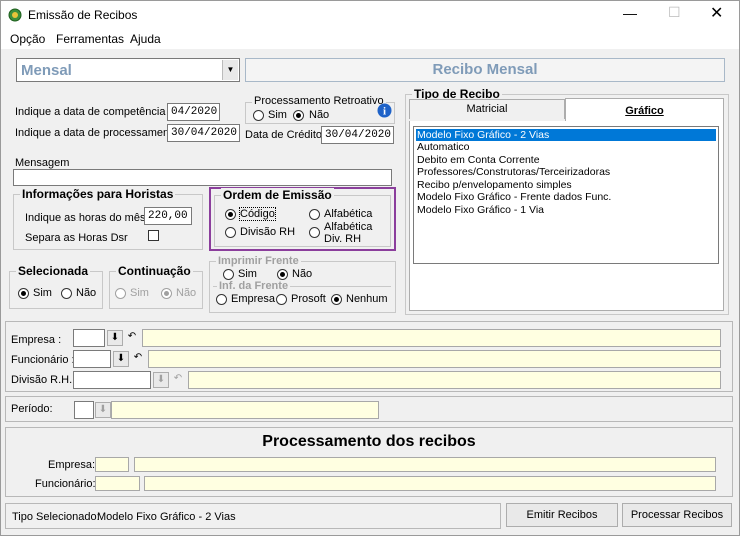 The height and width of the screenshot is (536, 740). What do you see at coordinates (562, 515) in the screenshot?
I see `emitir-recibos-button: Emitir Recibos` at bounding box center [562, 515].